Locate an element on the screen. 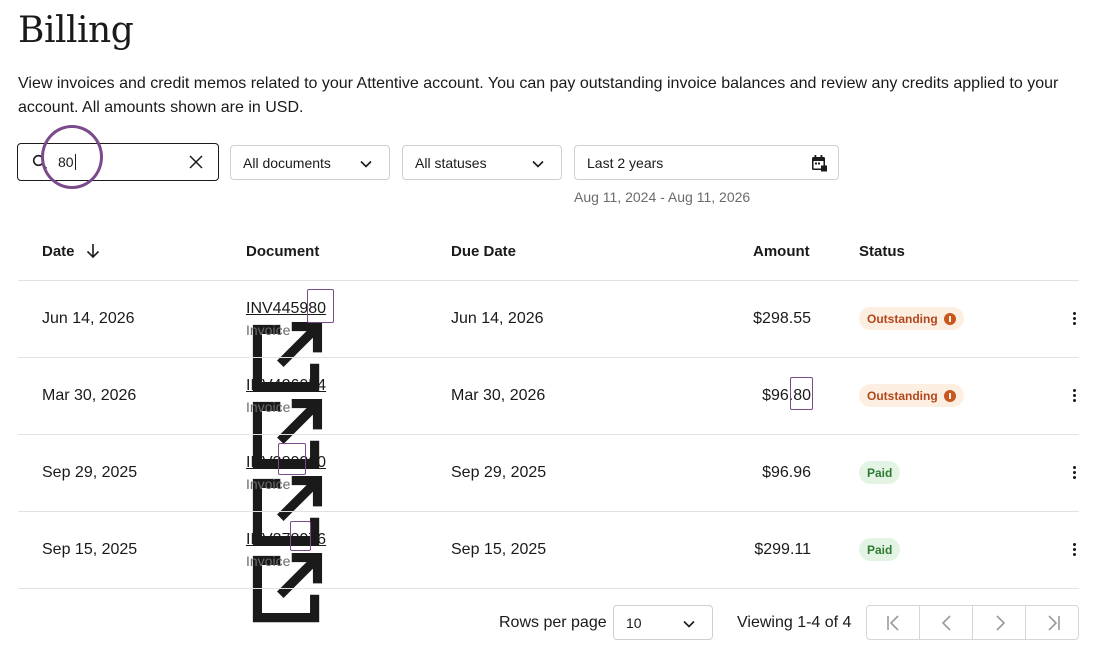 Image resolution: width=1096 pixels, height=656 pixels. table-divider is located at coordinates (548, 280).